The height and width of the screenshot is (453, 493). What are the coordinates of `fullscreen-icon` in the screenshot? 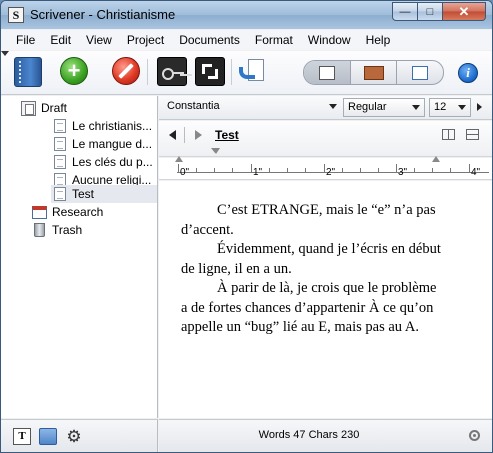 It's located at (210, 71).